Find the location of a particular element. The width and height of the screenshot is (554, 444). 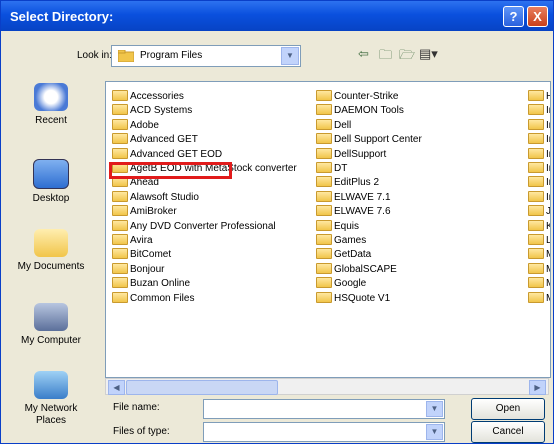

file-list-item: EditPlus 2 is located at coordinates (347, 182).